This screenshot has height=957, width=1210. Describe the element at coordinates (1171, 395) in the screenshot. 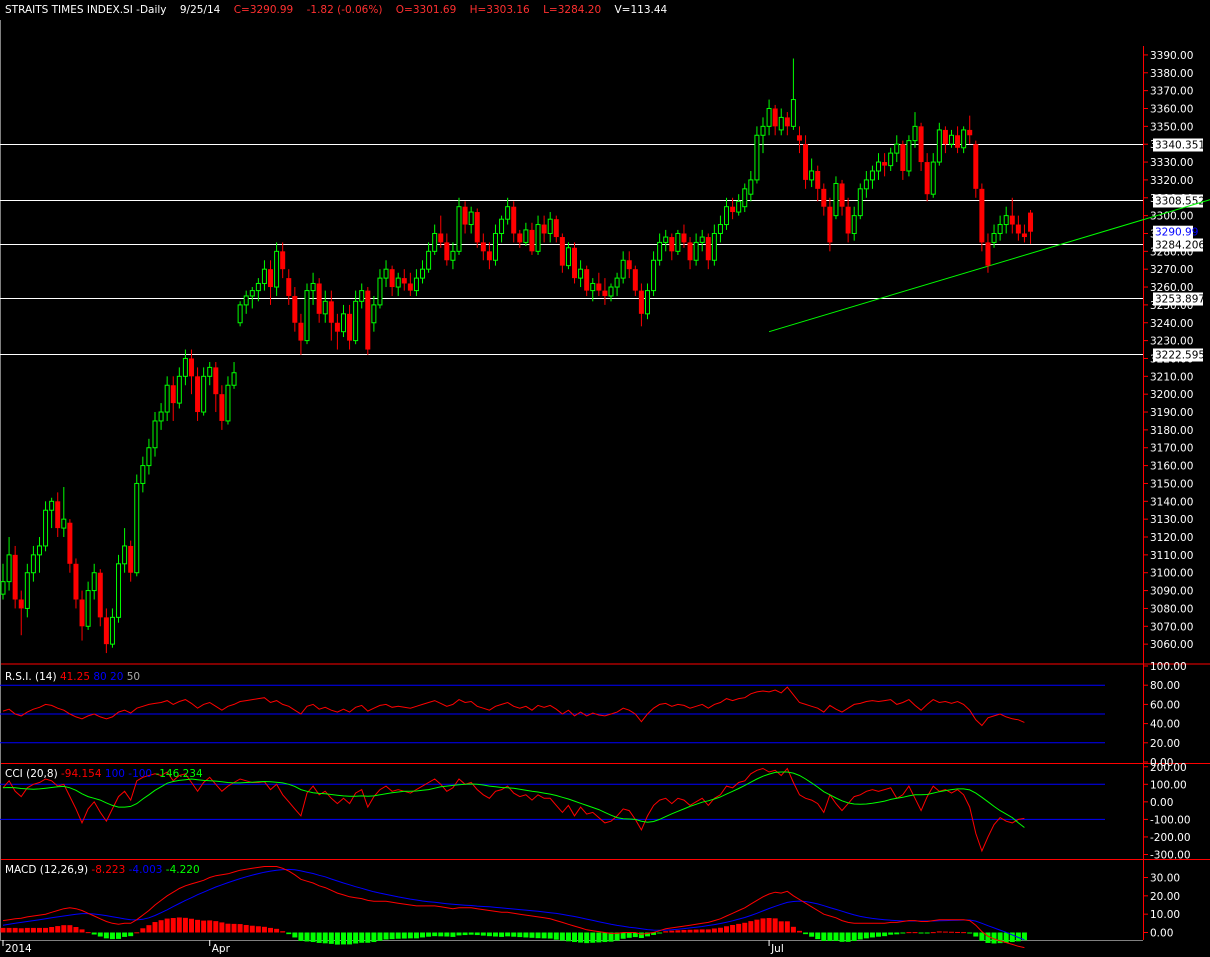

I see `price-axis-tick-label: 3200.00` at that location.